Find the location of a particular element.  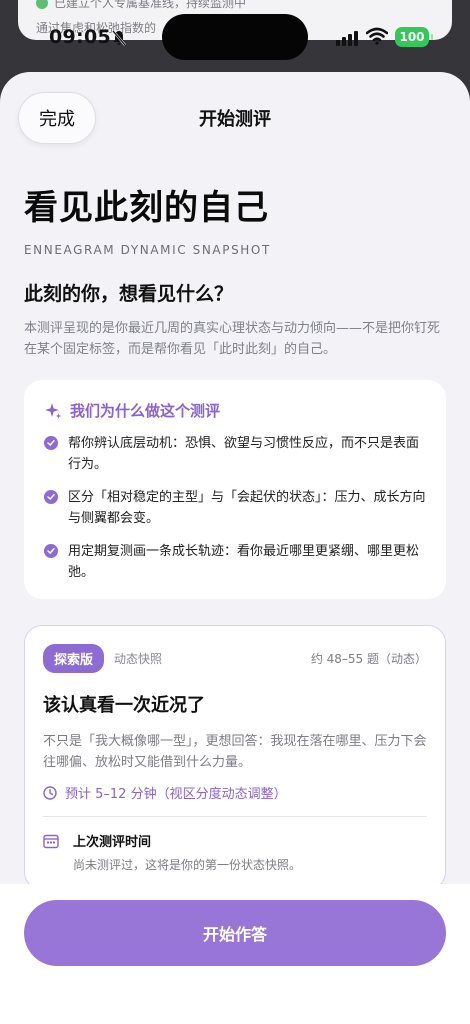

bottom-bar: 开始作答 is located at coordinates (235, 954).